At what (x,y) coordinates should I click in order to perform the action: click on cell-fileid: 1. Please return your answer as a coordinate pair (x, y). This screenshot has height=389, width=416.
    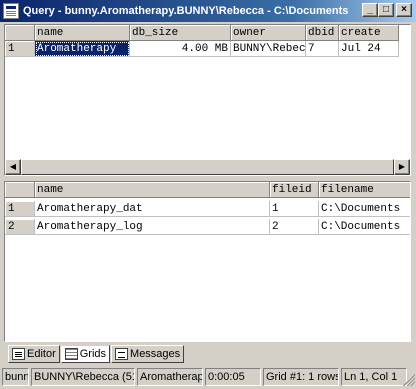
    Looking at the image, I should click on (294, 209).